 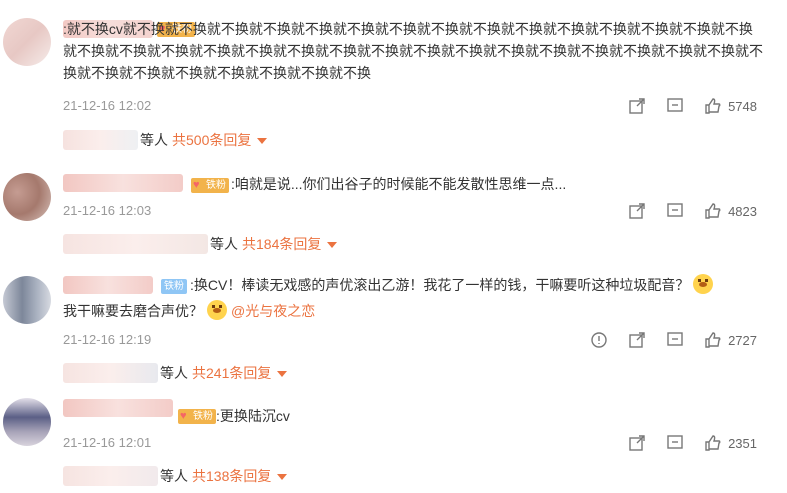 I want to click on comment-time: 21-12-16 12:01, so click(x=107, y=442).